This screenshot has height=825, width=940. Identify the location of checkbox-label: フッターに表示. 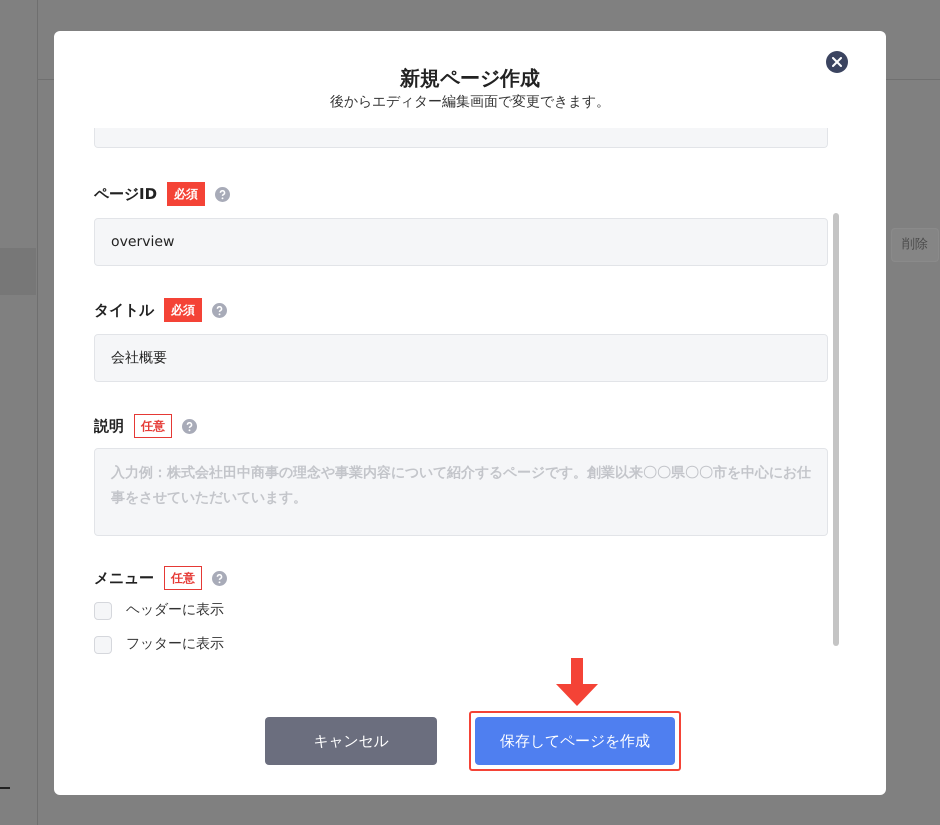
(175, 644).